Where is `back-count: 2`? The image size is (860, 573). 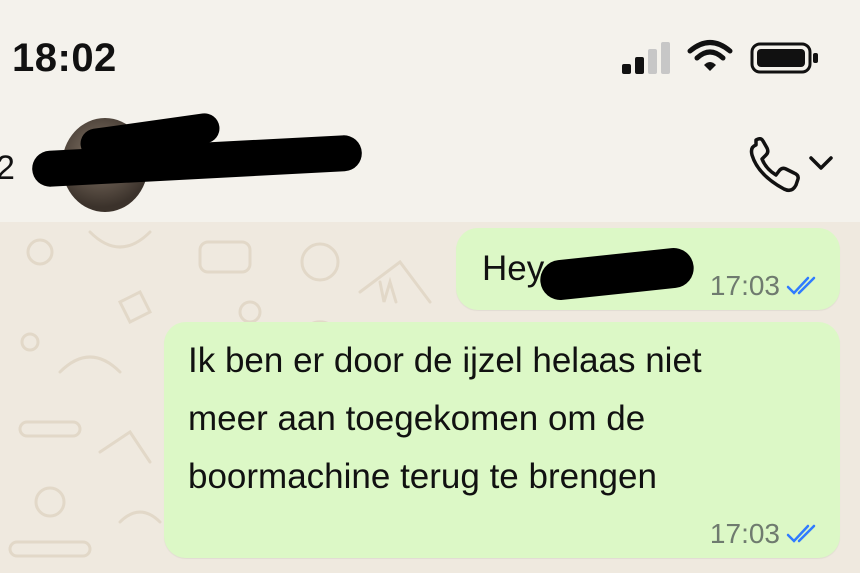
back-count: 2 is located at coordinates (7, 168).